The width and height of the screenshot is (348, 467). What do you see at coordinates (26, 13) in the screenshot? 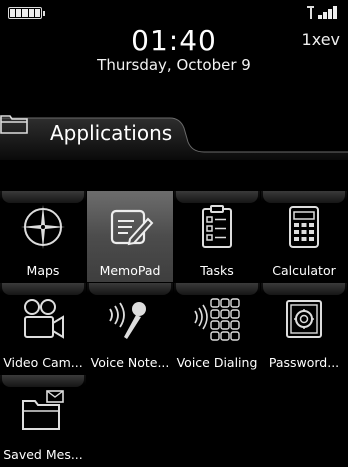
I see `battery-icon` at bounding box center [26, 13].